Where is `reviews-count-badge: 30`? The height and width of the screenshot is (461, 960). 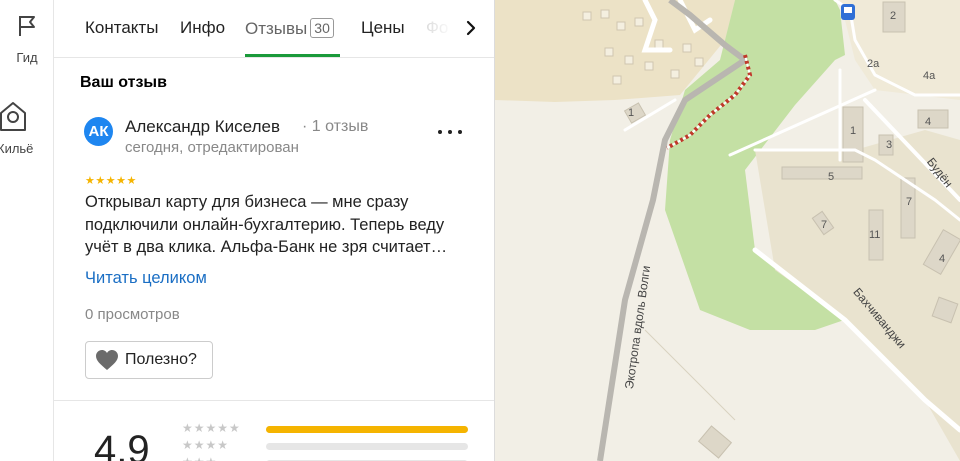 reviews-count-badge: 30 is located at coordinates (322, 28).